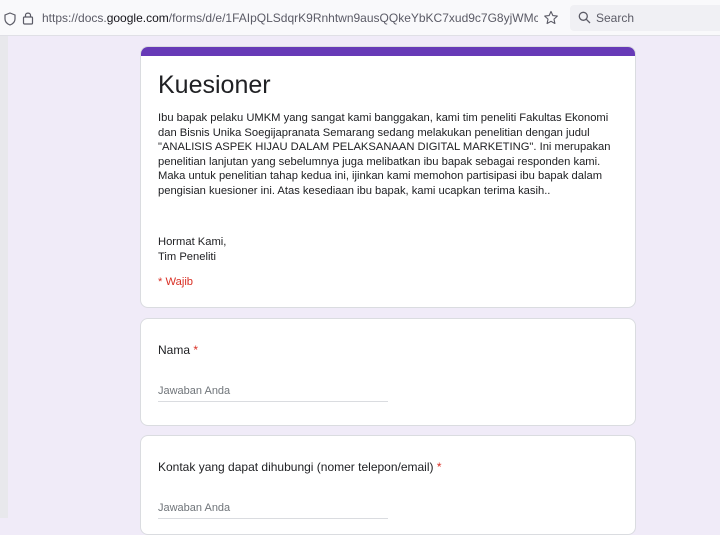 The height and width of the screenshot is (535, 720). Describe the element at coordinates (273, 391) in the screenshot. I see `nama-input` at that location.